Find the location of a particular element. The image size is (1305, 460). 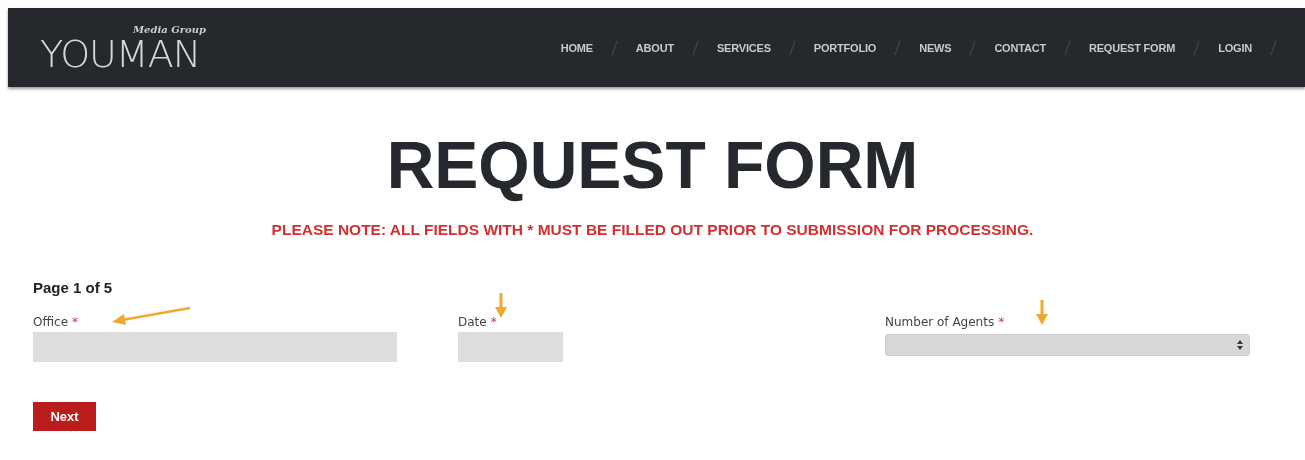

nav-link: REQUEST FORM is located at coordinates (1132, 47).